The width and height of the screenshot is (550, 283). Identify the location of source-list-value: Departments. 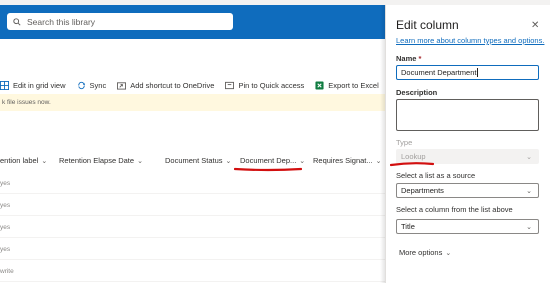
(422, 190).